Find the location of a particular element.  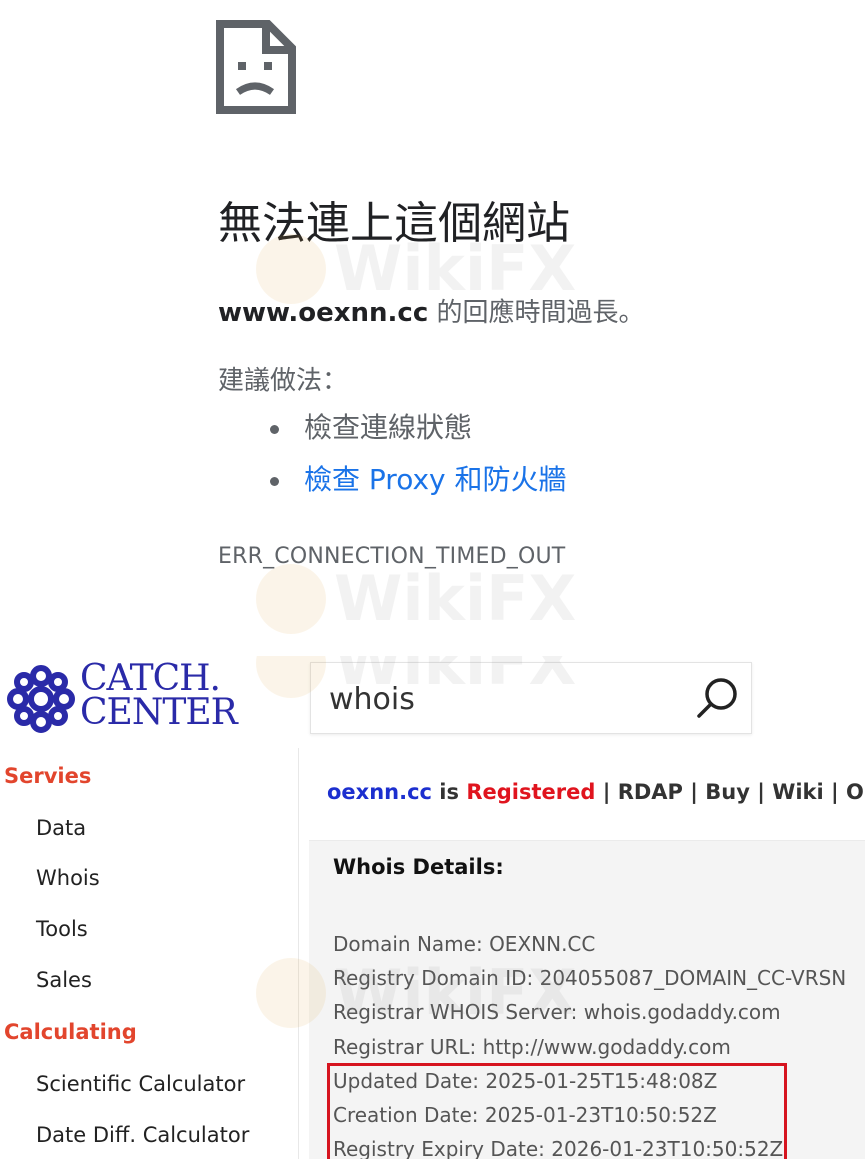

whois-registrar-url: Registrar URL: http://www.godaddy.com is located at coordinates (532, 1046).